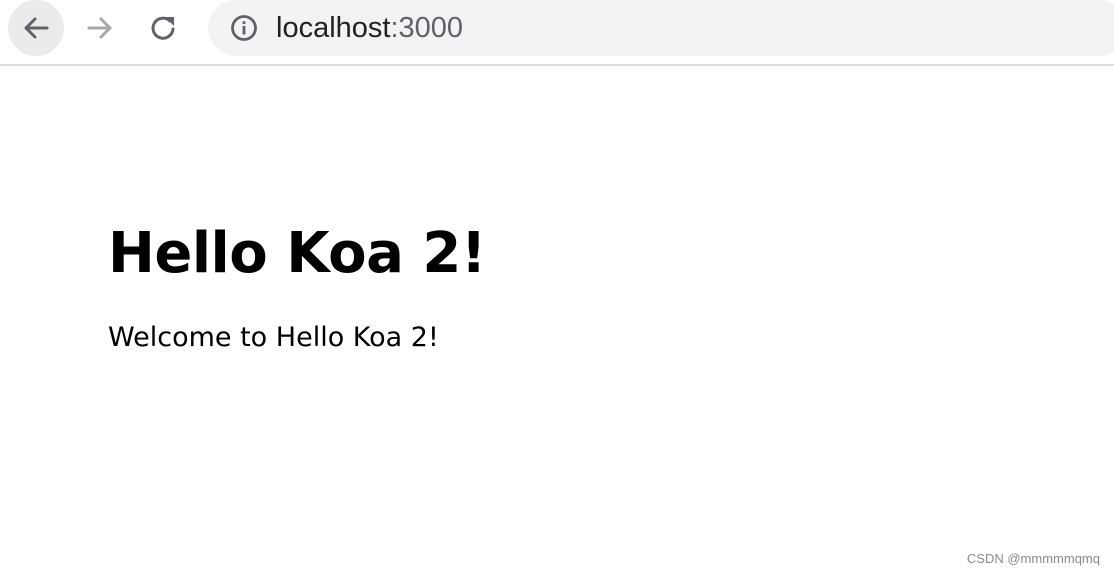 The width and height of the screenshot is (1114, 574). I want to click on welcome-text: Welcome to Hello Koa 2!, so click(273, 337).